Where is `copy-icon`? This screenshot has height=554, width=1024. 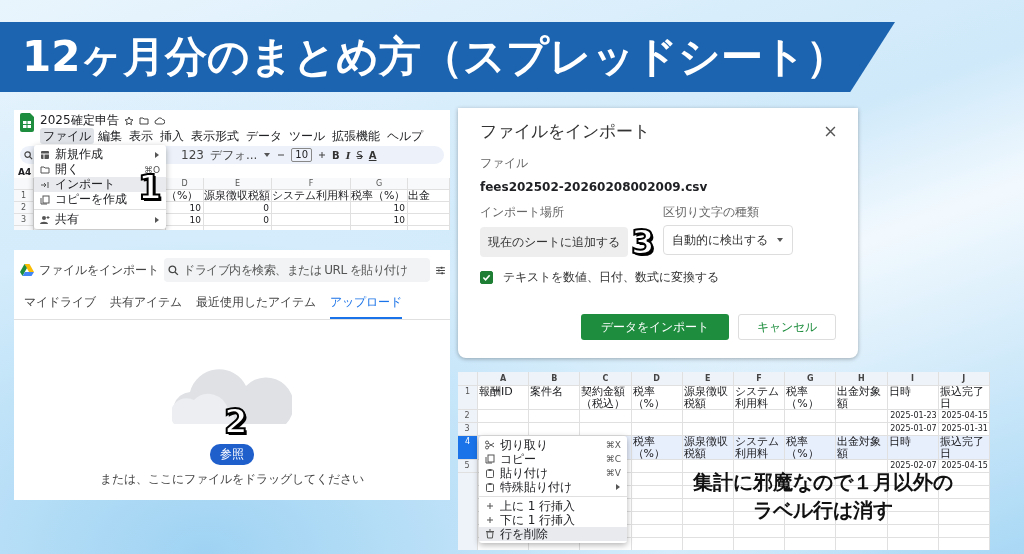 copy-icon is located at coordinates (490, 459).